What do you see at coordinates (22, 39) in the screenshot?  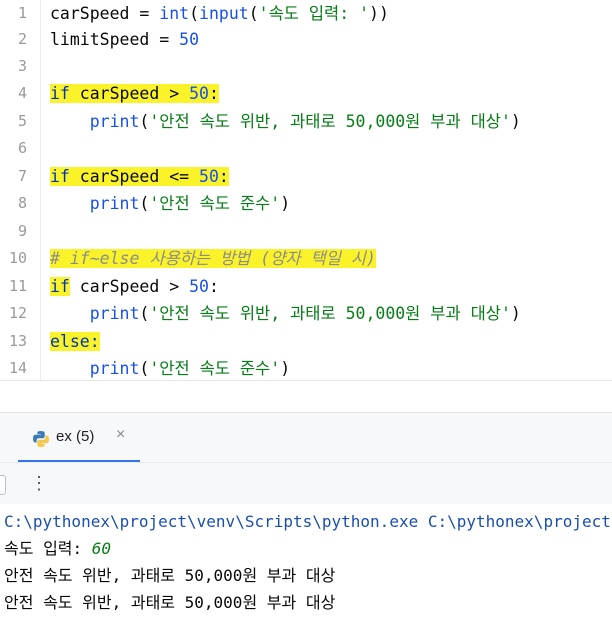 I see `line-number: 2` at bounding box center [22, 39].